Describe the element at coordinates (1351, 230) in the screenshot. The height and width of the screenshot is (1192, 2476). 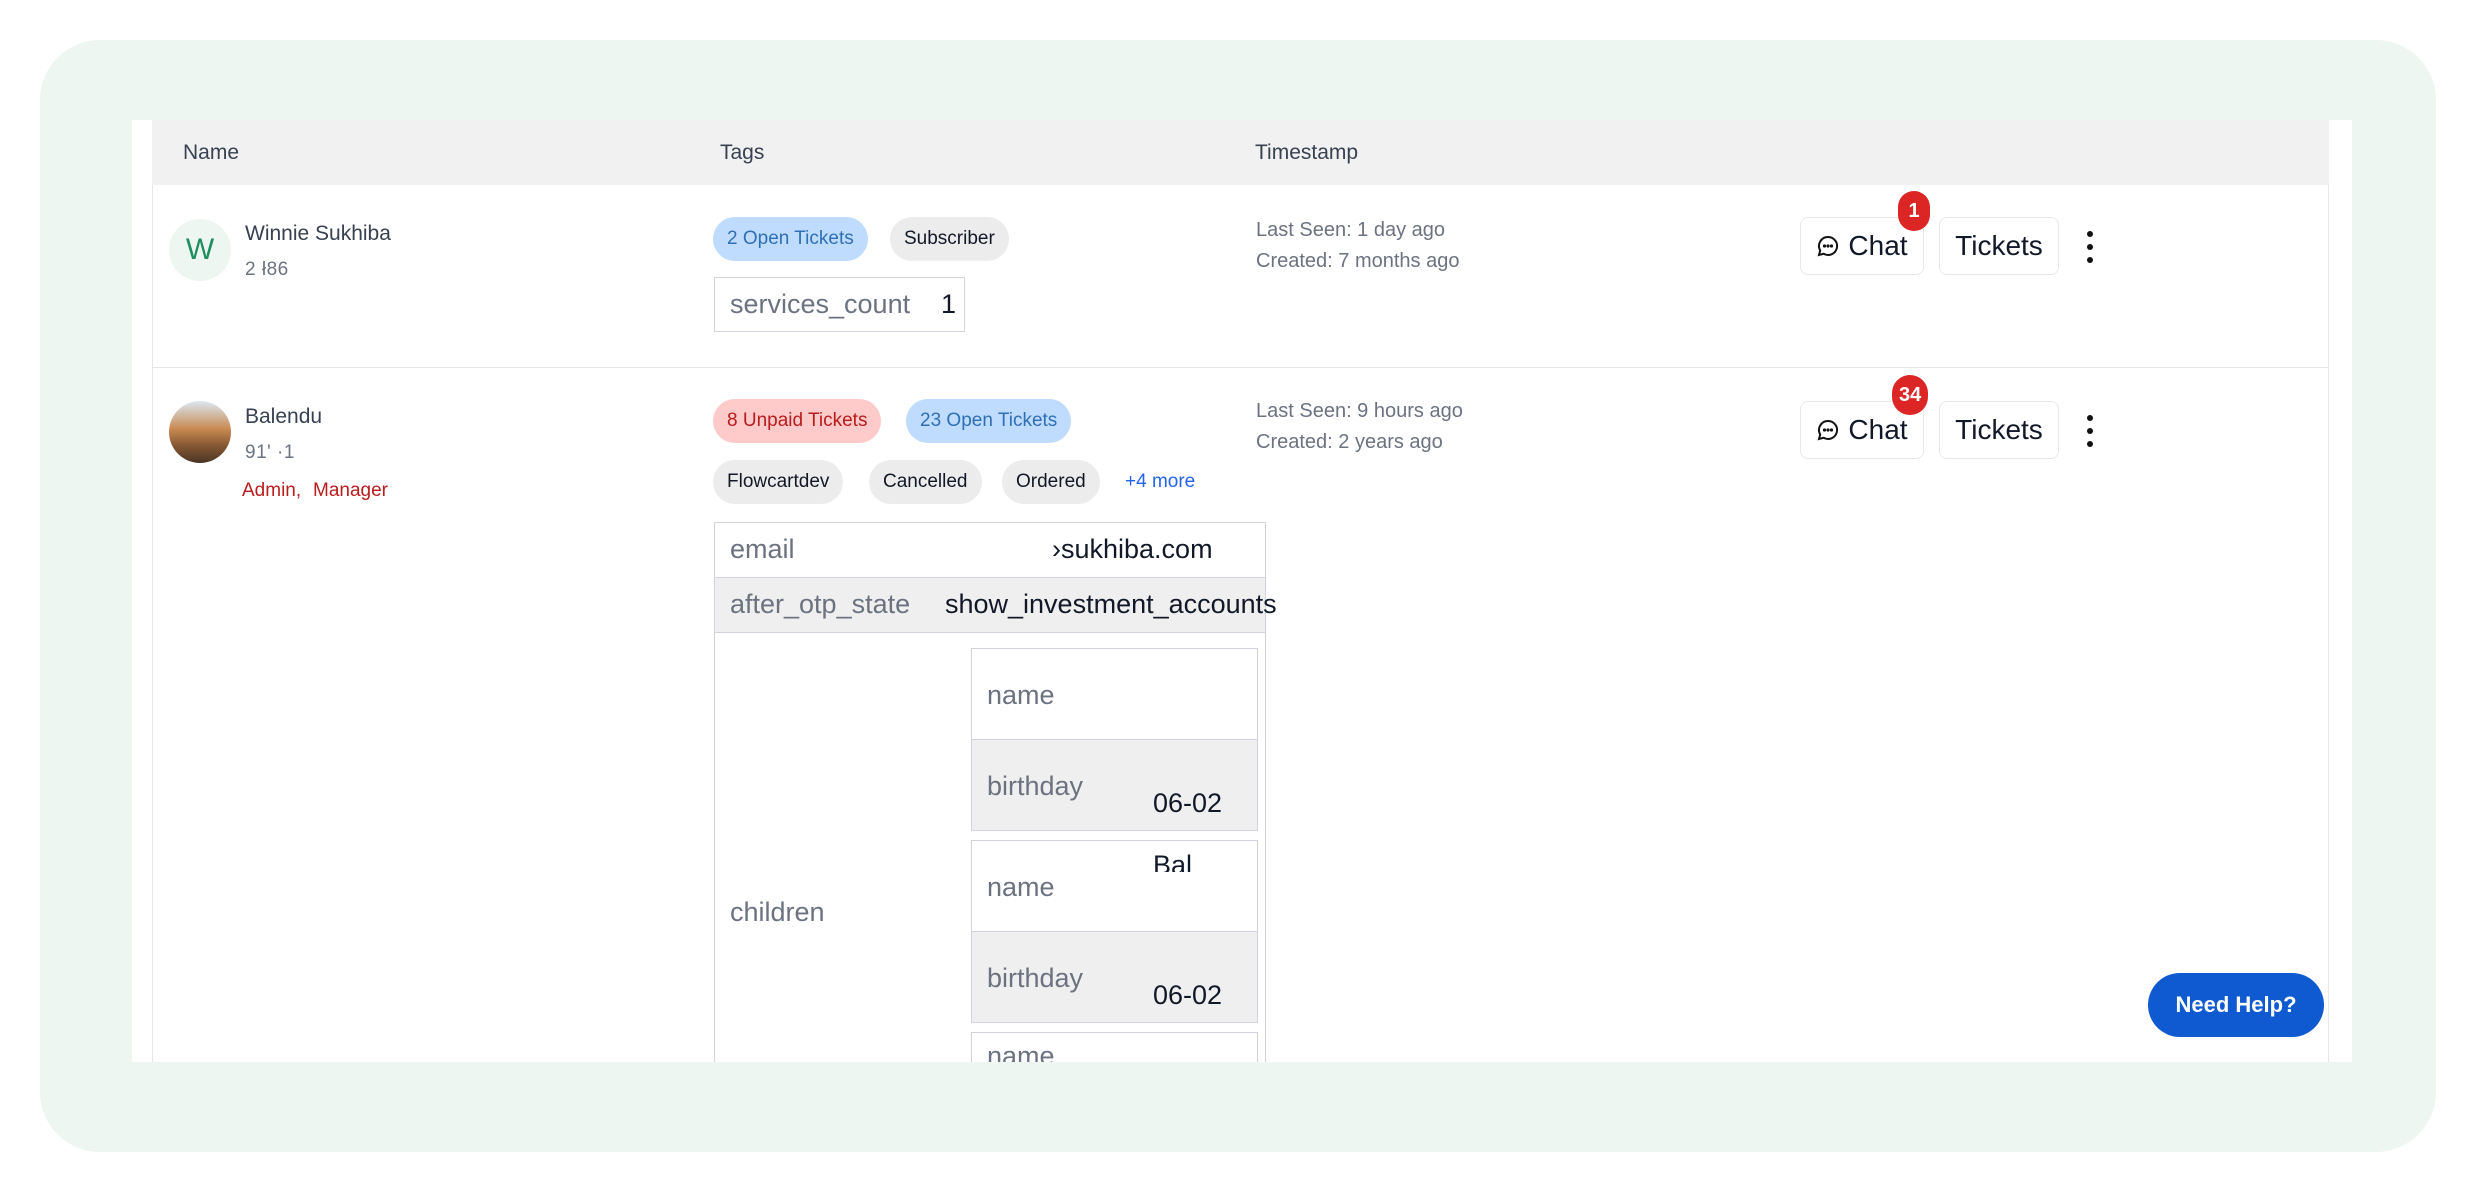
I see `last-seen: Last Seen: 1 day ago` at that location.